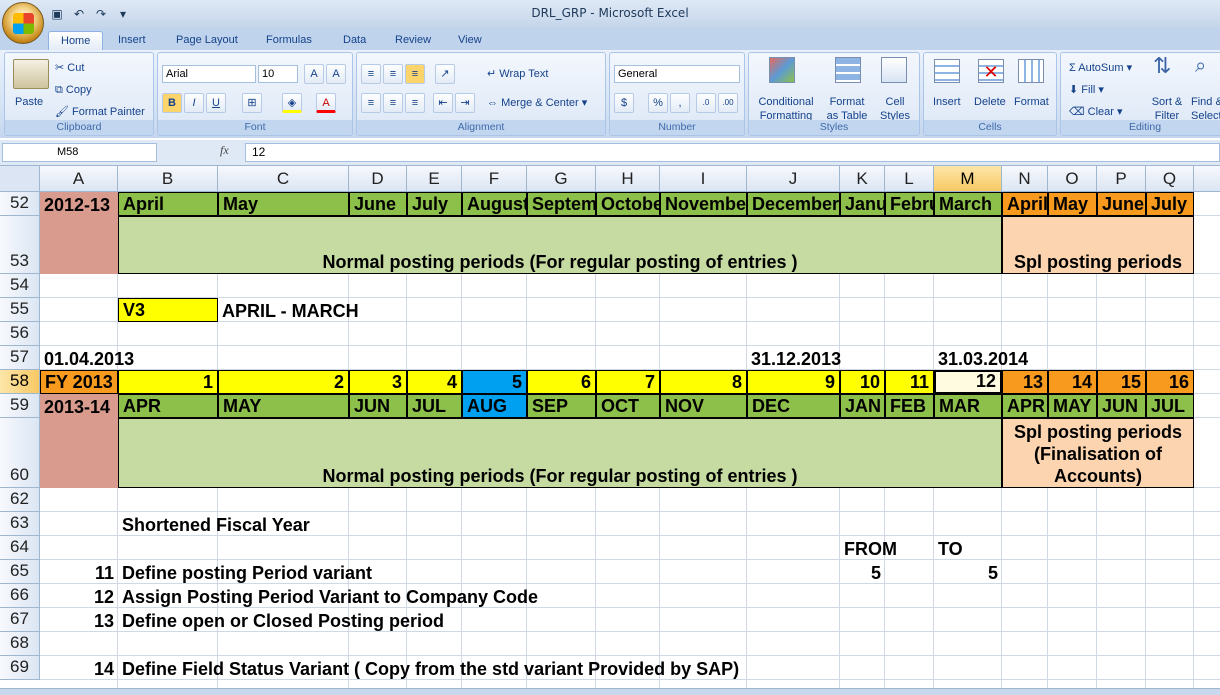 This screenshot has height=695, width=1220. I want to click on paste-icon, so click(31, 74).